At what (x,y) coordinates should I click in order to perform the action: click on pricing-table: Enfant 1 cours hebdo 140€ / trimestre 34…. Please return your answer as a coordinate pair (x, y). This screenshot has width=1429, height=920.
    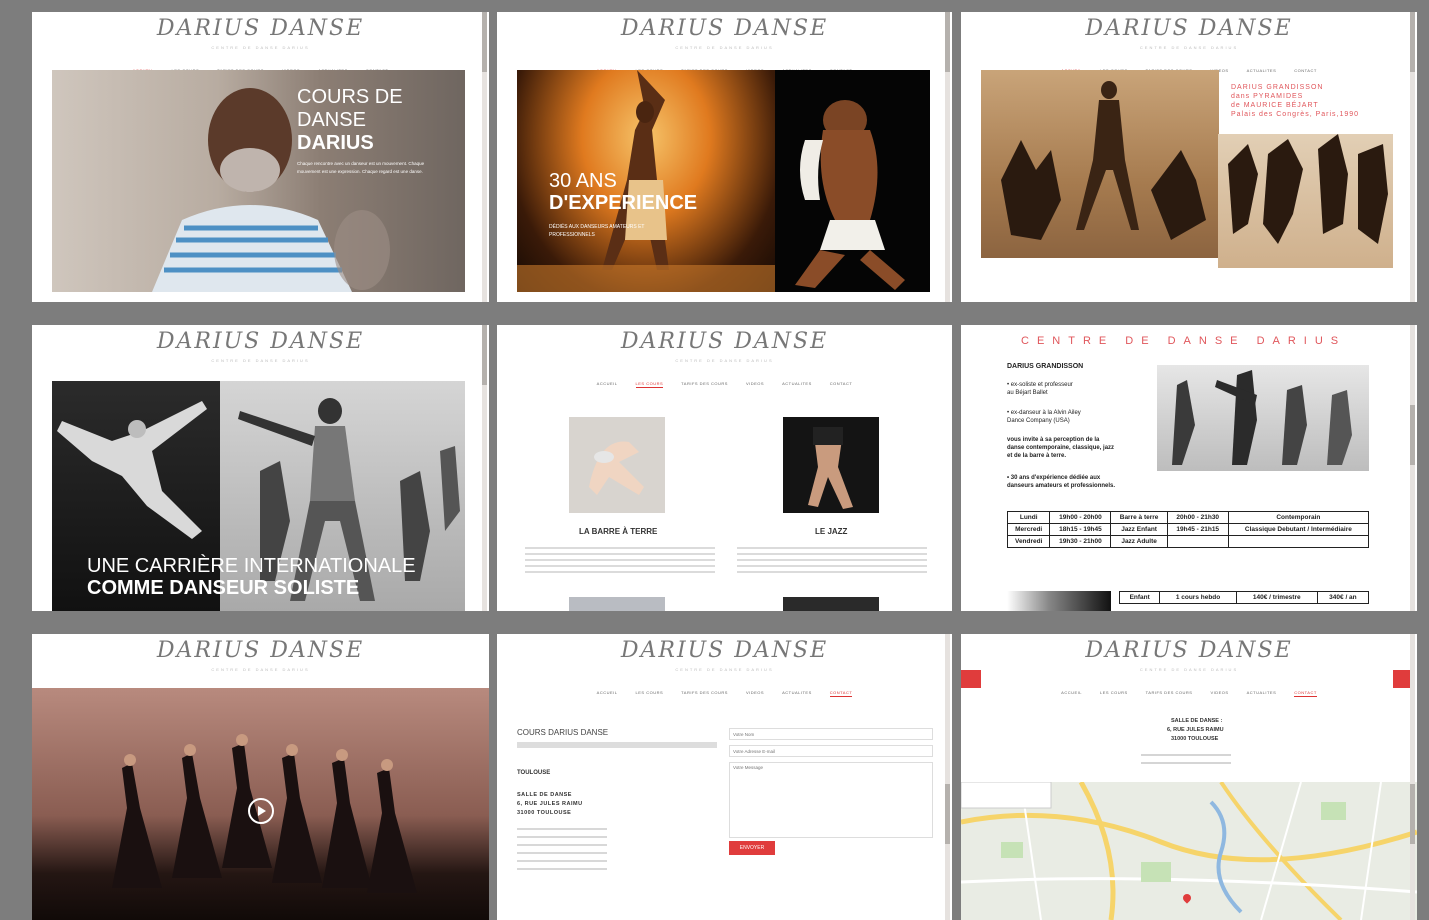
    Looking at the image, I should click on (1244, 597).